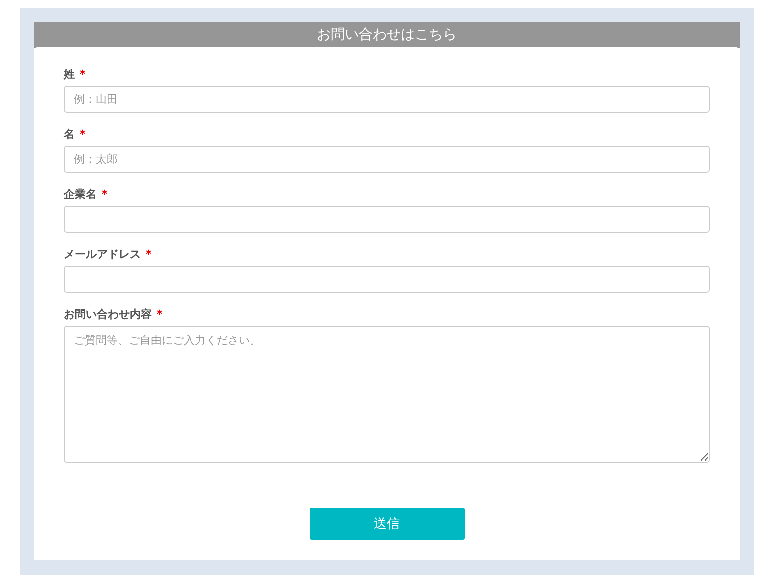  Describe the element at coordinates (69, 134) in the screenshot. I see `field-label: 名` at that location.